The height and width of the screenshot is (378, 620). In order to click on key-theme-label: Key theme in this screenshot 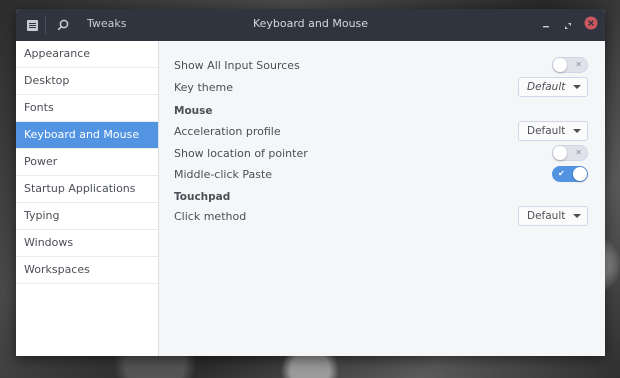, I will do `click(203, 87)`.